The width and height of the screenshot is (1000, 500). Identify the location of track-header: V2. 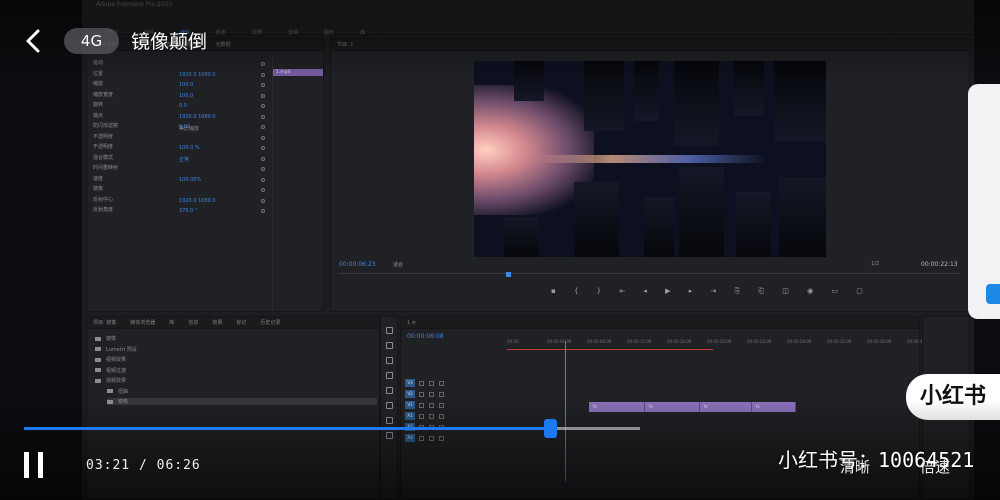
(455, 395).